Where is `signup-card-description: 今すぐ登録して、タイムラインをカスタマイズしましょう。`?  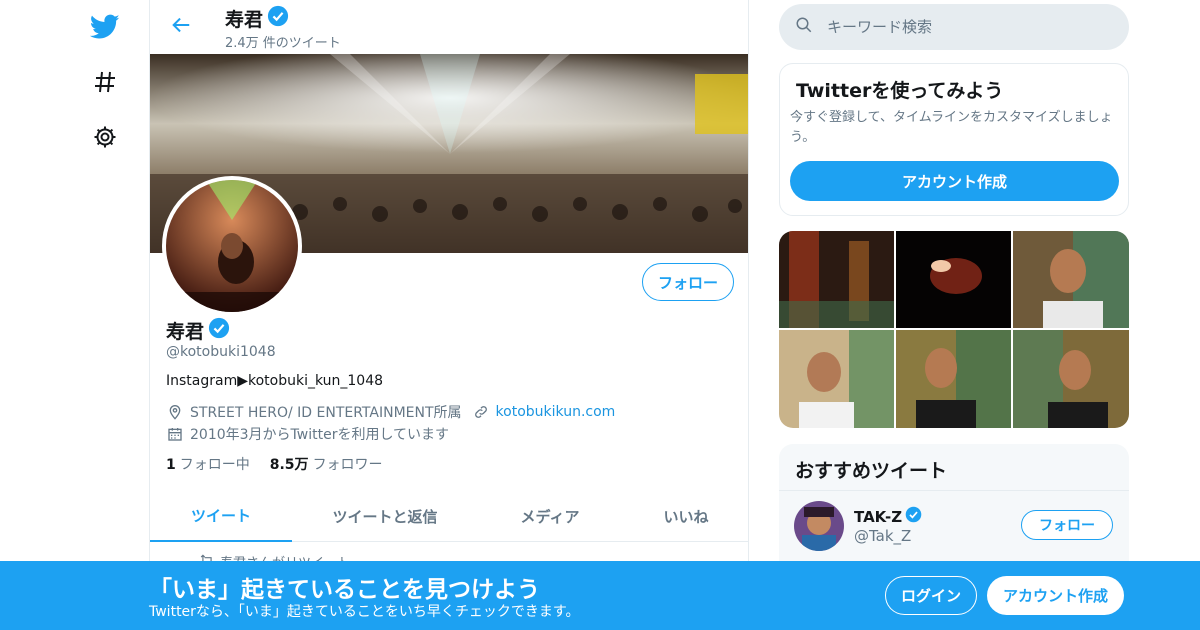
signup-card-description: 今すぐ登録して、タイムラインをカスタマイズしましょう。 is located at coordinates (951, 127).